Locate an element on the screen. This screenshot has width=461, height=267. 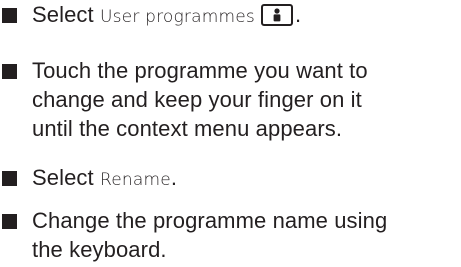
step-line: change and keep your finger on it is located at coordinates (197, 99).